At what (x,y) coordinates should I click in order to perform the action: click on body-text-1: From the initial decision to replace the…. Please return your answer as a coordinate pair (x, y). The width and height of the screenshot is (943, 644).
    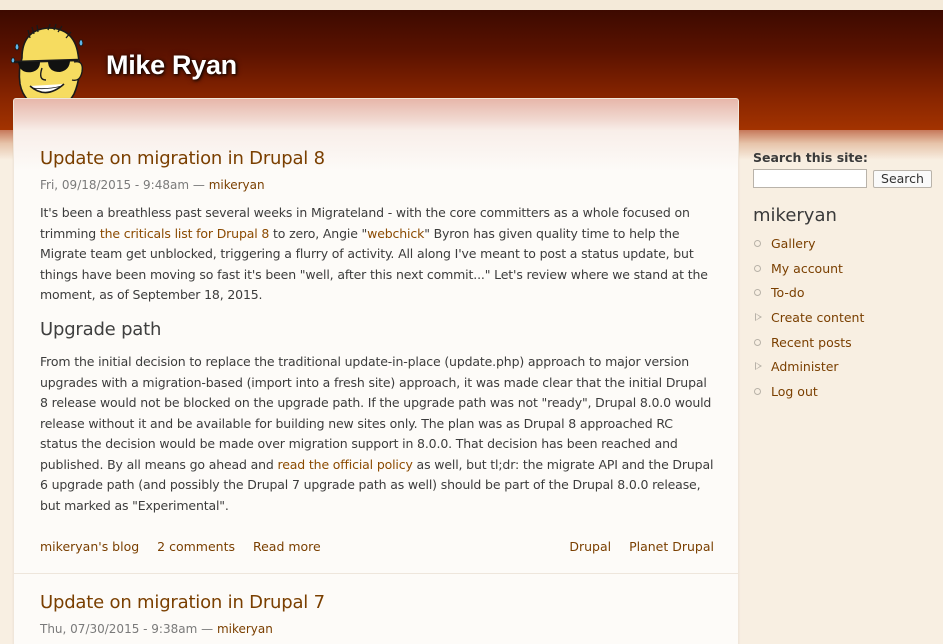
    Looking at the image, I should click on (376, 413).